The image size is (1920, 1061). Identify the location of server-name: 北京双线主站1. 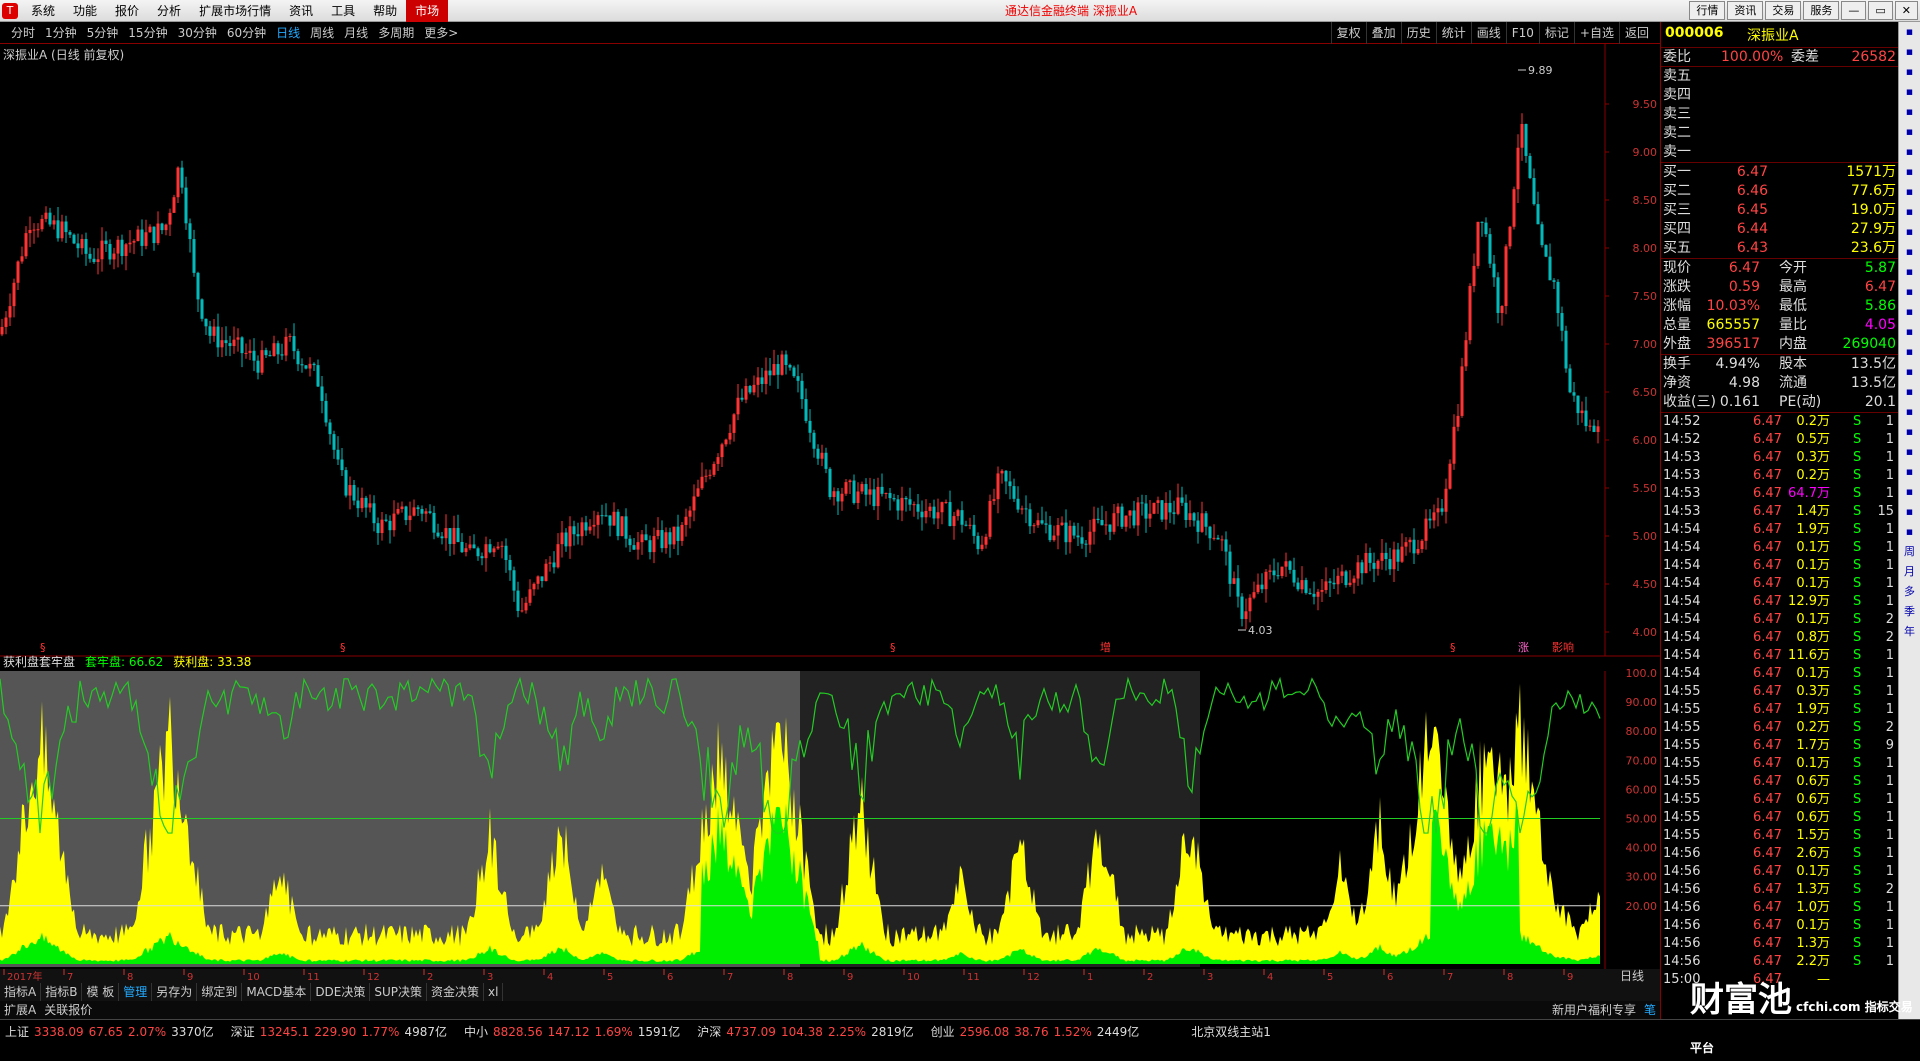
(1231, 1031).